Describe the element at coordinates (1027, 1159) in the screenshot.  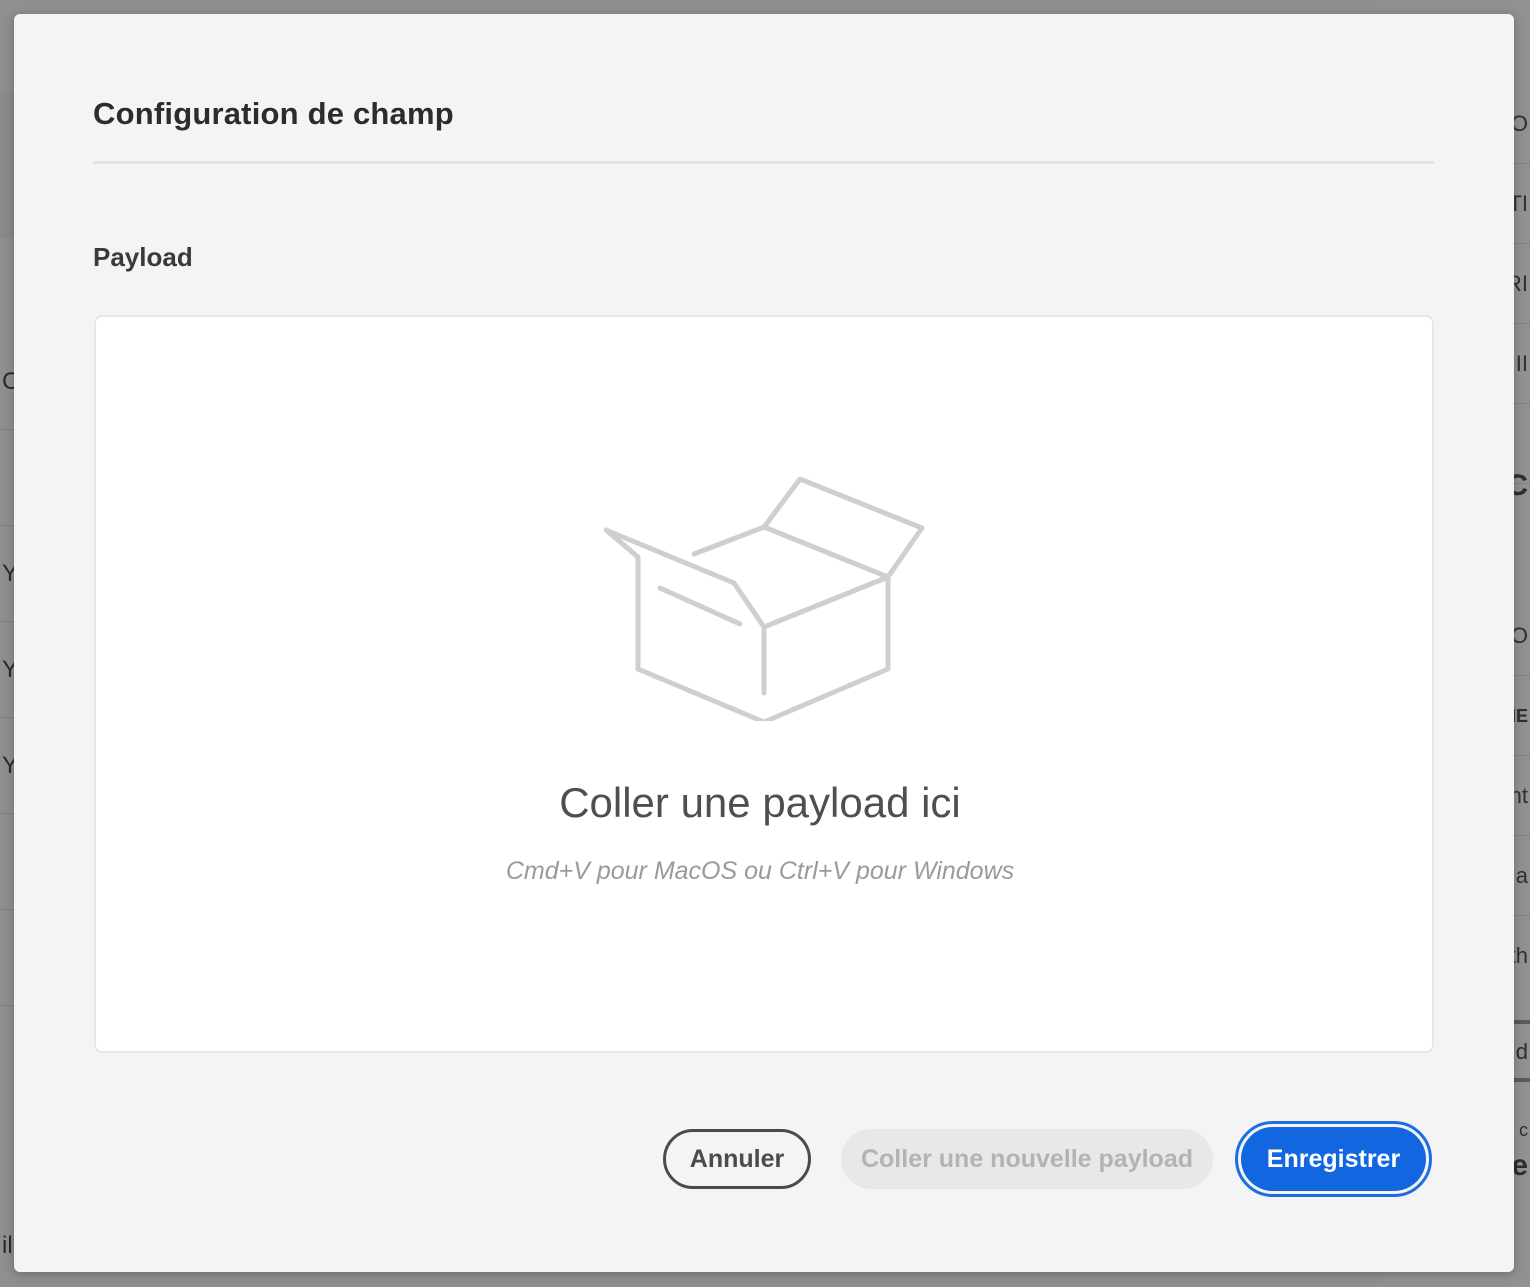
I see `paste-new-payload-button: Coller une nouvelle payload` at that location.